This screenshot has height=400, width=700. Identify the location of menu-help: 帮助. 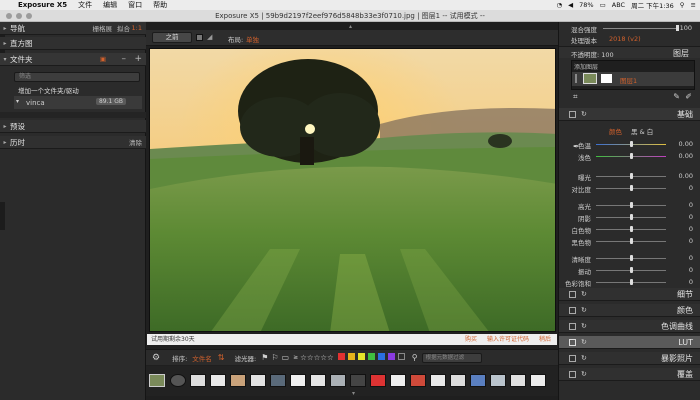
(160, 5).